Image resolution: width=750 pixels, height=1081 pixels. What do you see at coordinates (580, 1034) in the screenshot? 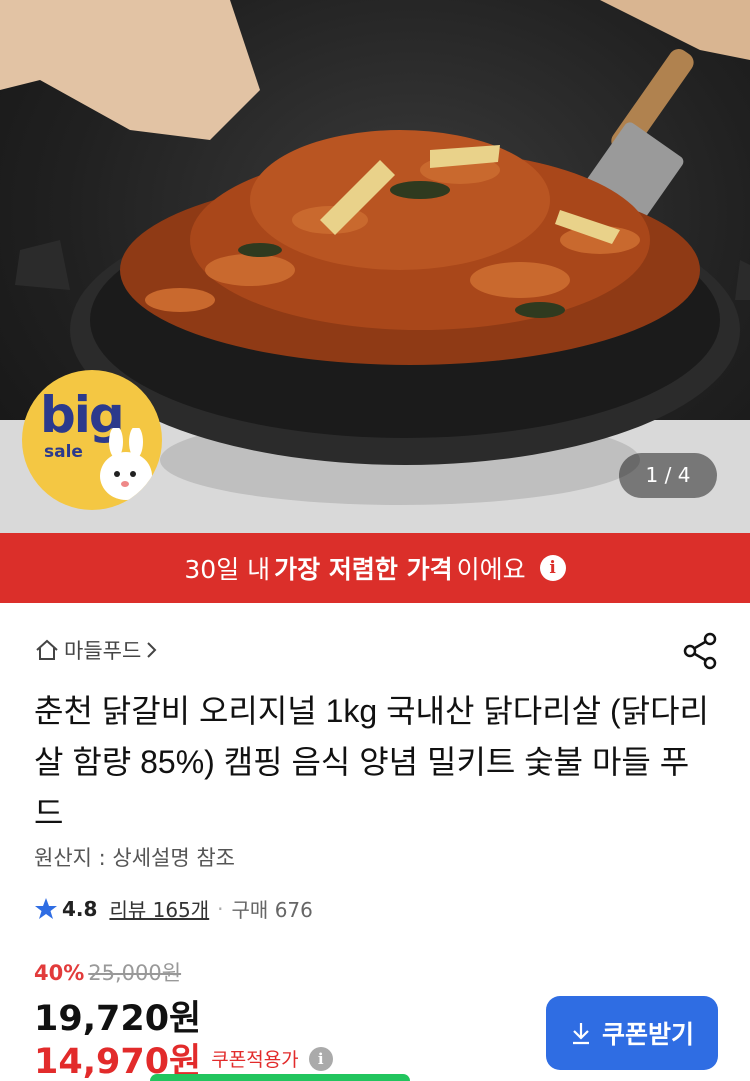
I see `download-icon` at bounding box center [580, 1034].